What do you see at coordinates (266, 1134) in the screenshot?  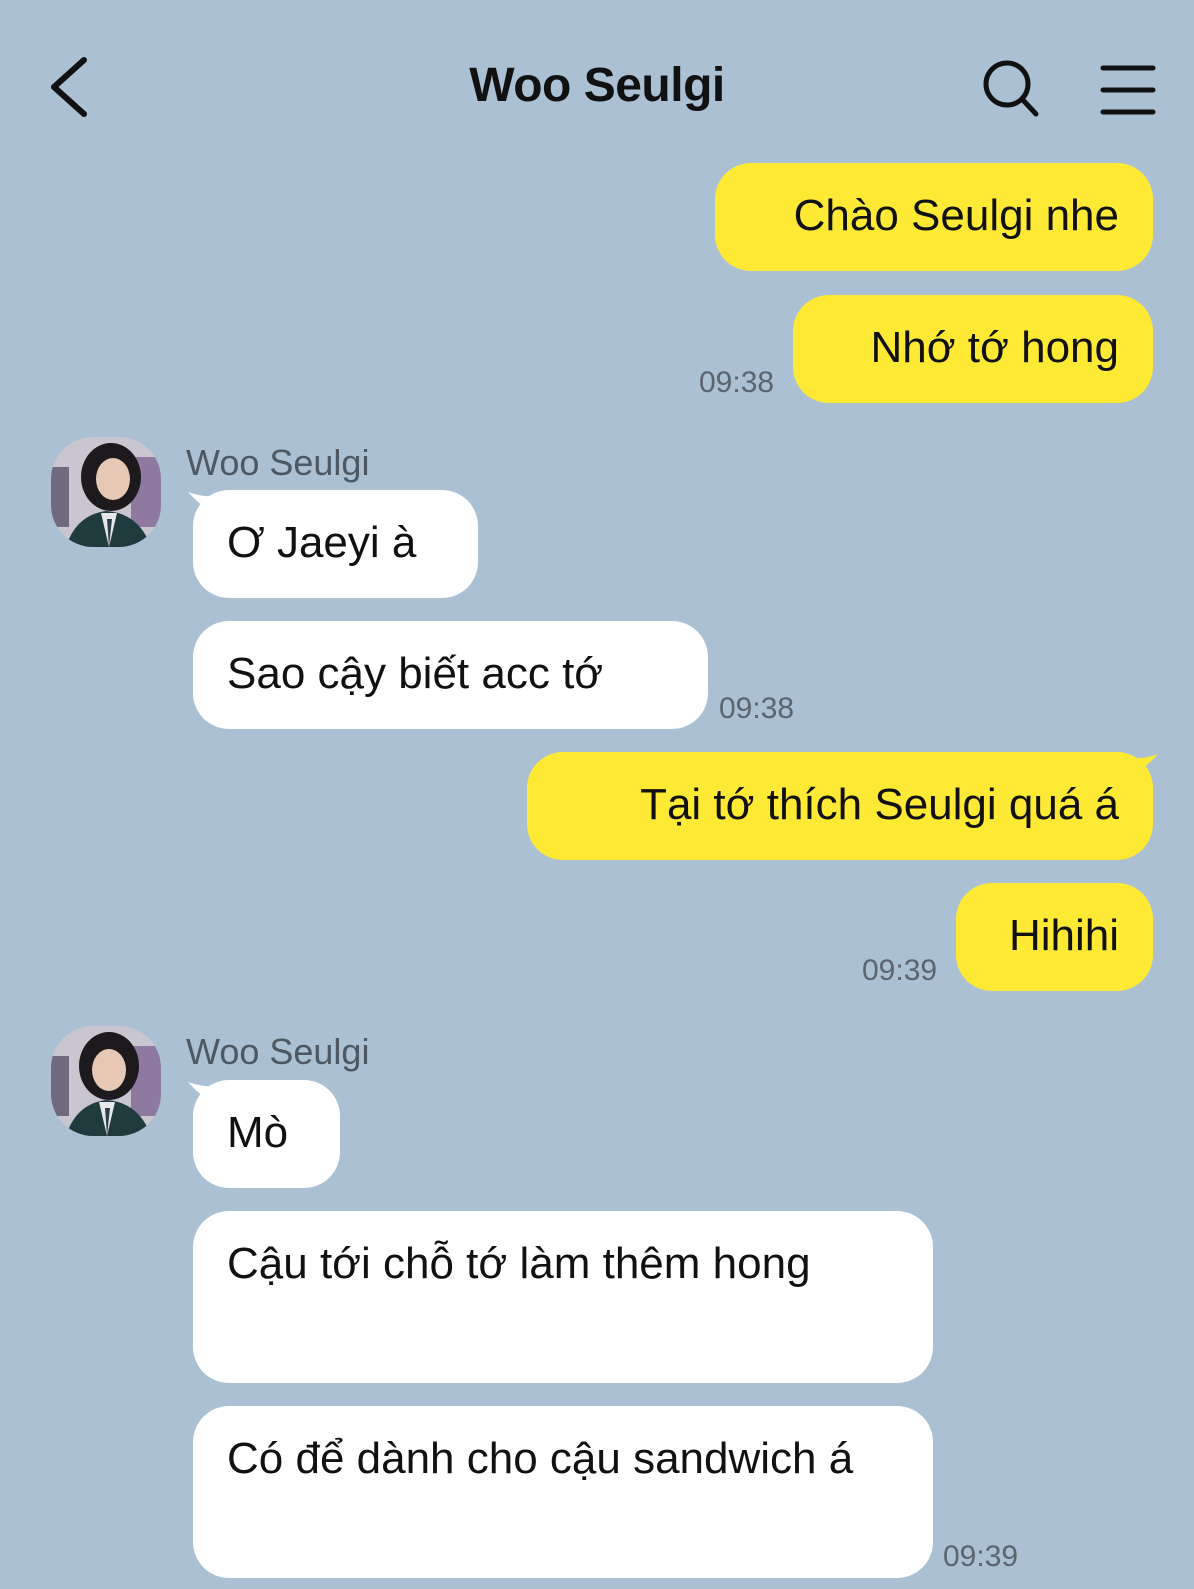 I see `message-bubble-received: Mò` at bounding box center [266, 1134].